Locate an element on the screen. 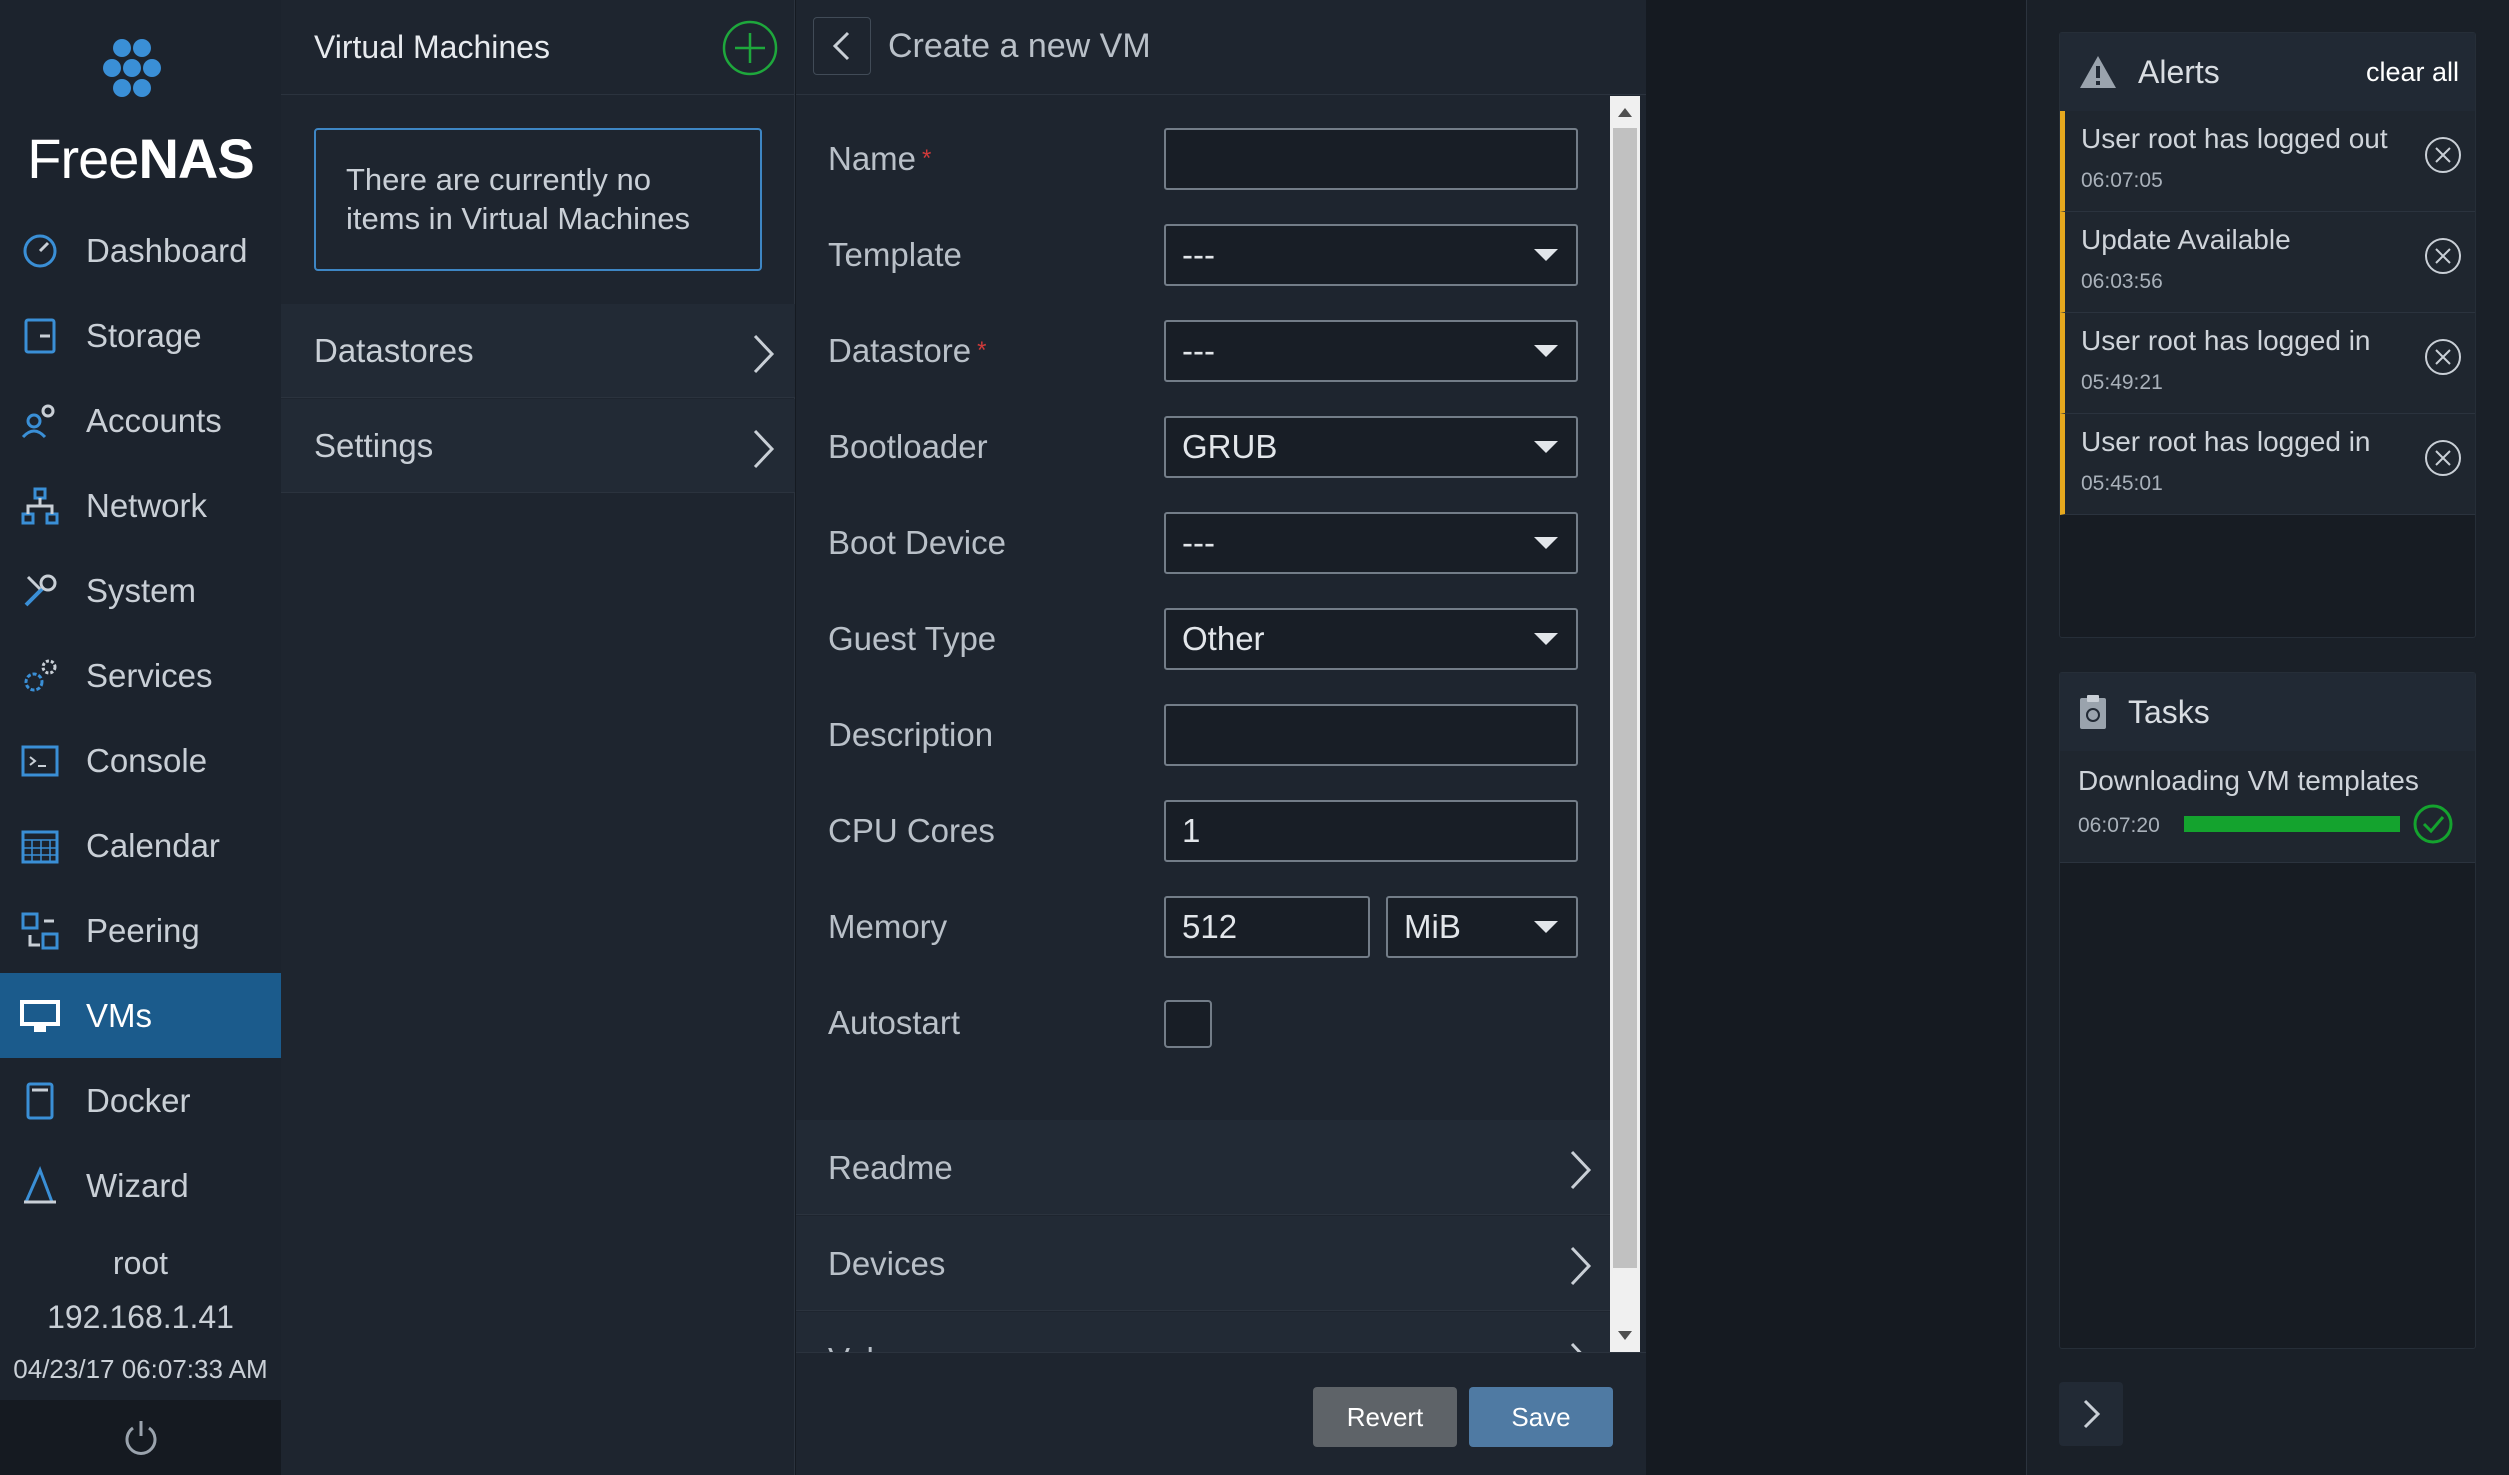 The width and height of the screenshot is (2509, 1475). memory-row: Memory MiB is located at coordinates (1208, 927).